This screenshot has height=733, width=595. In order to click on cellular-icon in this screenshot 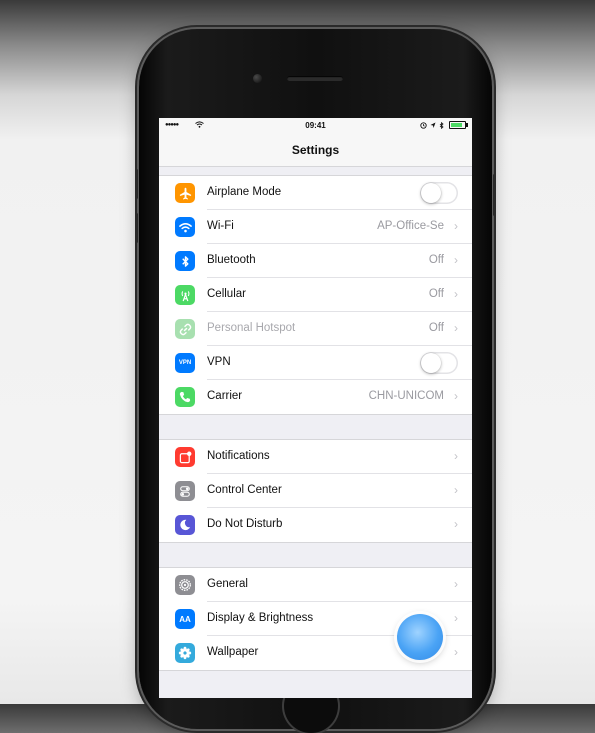, I will do `click(185, 295)`.